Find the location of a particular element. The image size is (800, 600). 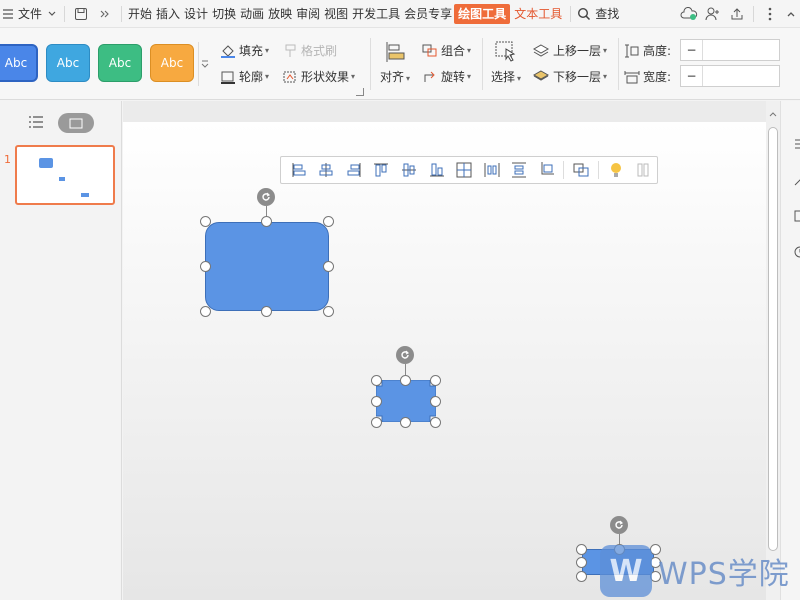

shape-effects-button: 形状效果 ▾ is located at coordinates (318, 76).